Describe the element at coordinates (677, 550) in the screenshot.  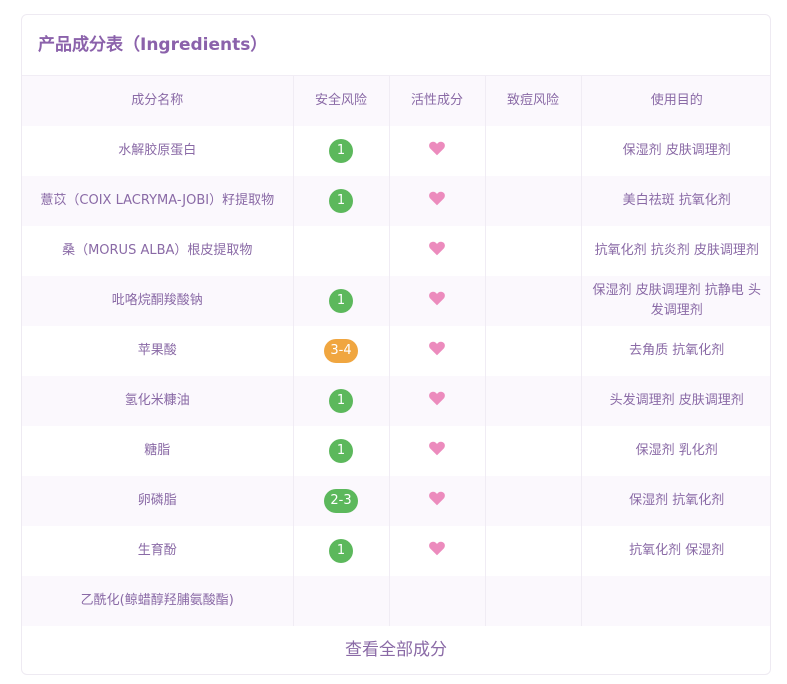
I see `purpose-cell: 抗氧化剂 保湿剂` at that location.